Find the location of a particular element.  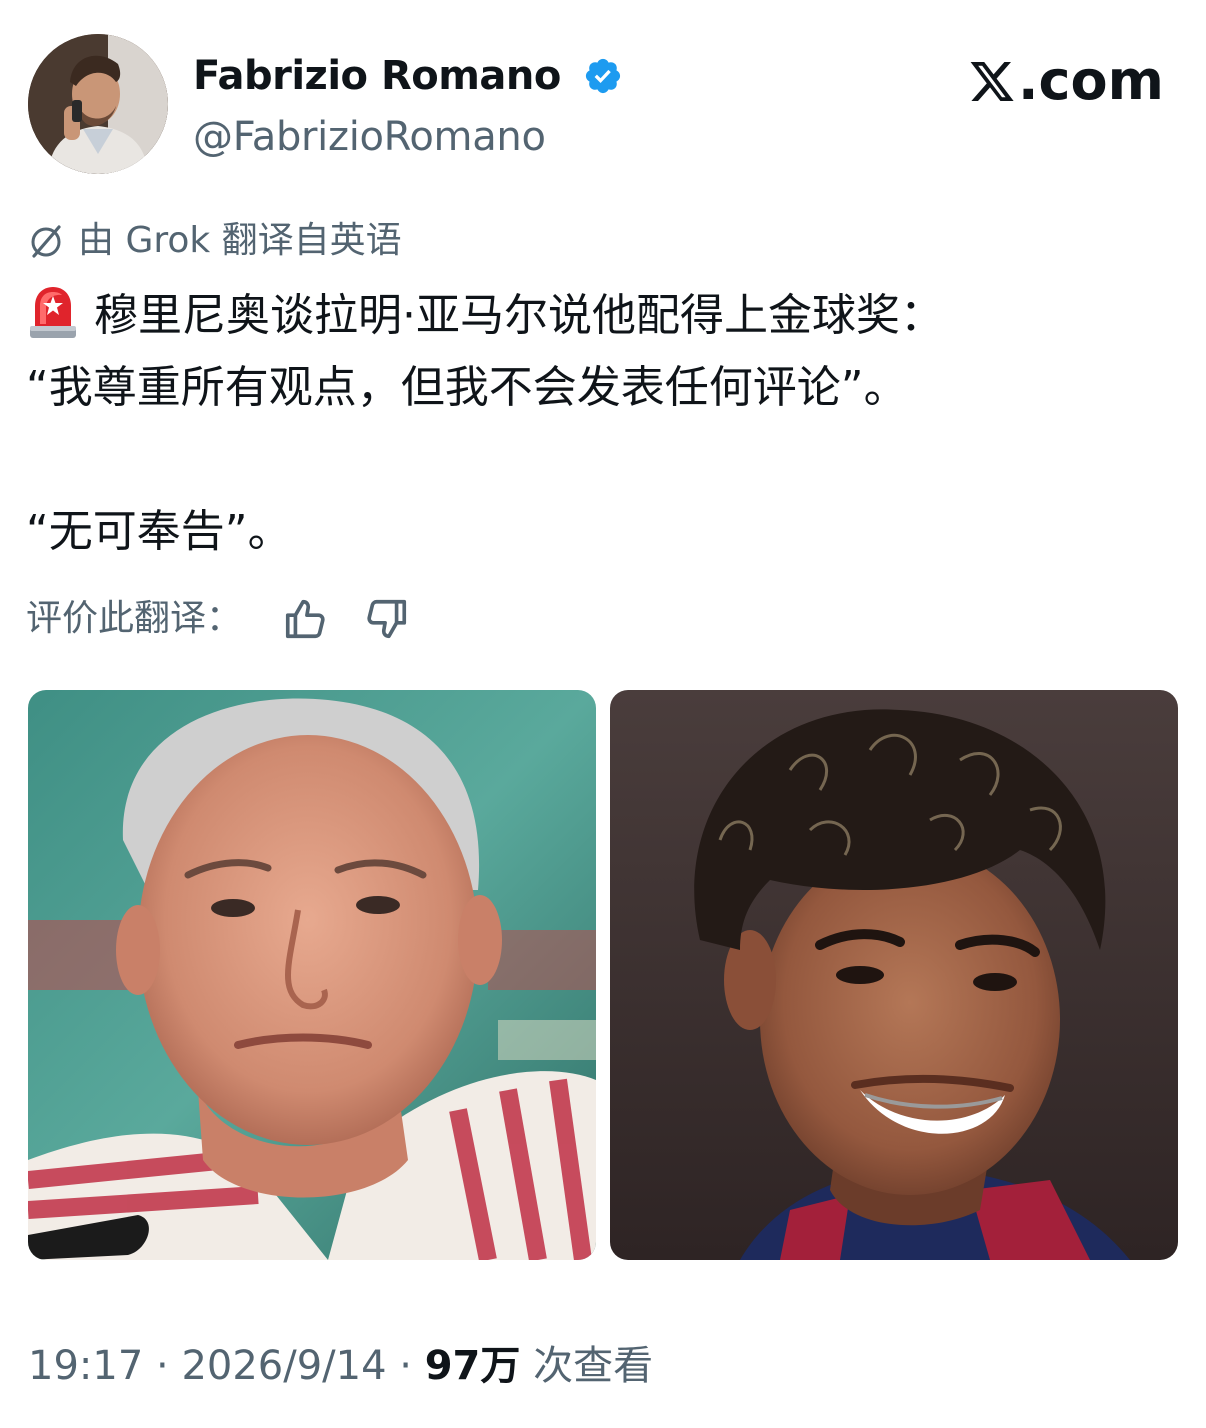

verified-badge-icon is located at coordinates (603, 76).